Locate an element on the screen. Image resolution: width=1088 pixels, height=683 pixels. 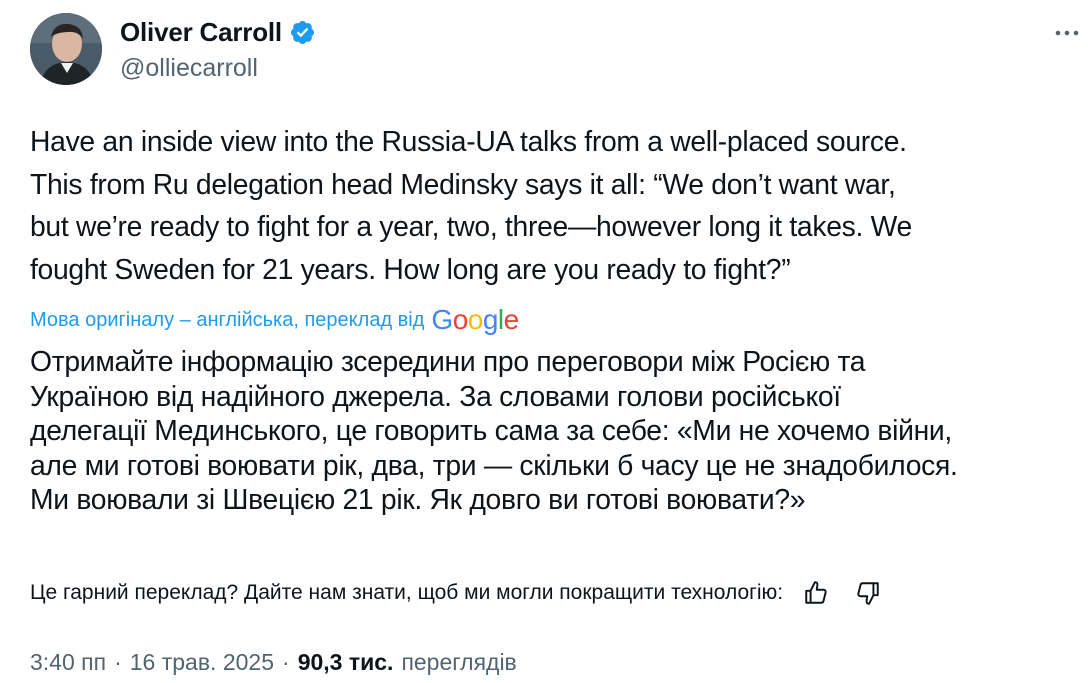
more-options-icon is located at coordinates (1067, 33).